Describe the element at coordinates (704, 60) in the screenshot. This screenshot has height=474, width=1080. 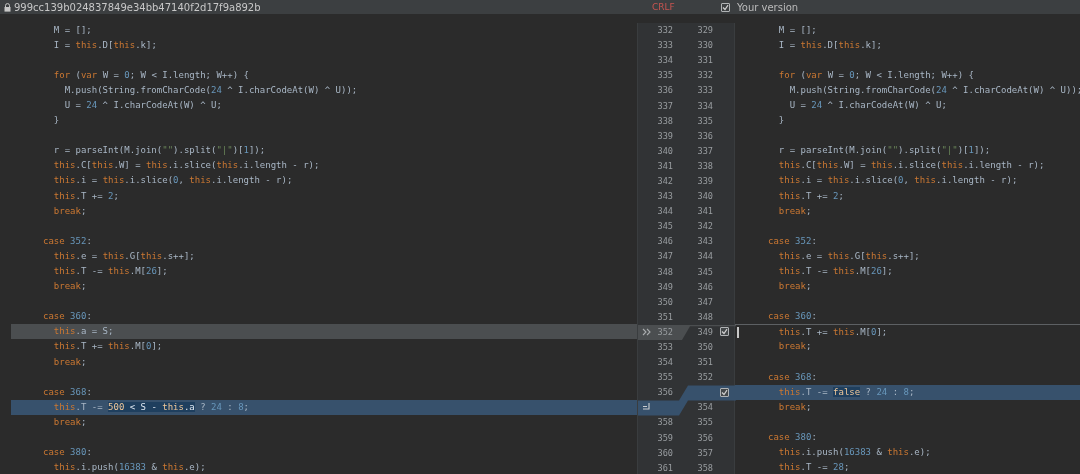
I see `line-number: 331` at that location.